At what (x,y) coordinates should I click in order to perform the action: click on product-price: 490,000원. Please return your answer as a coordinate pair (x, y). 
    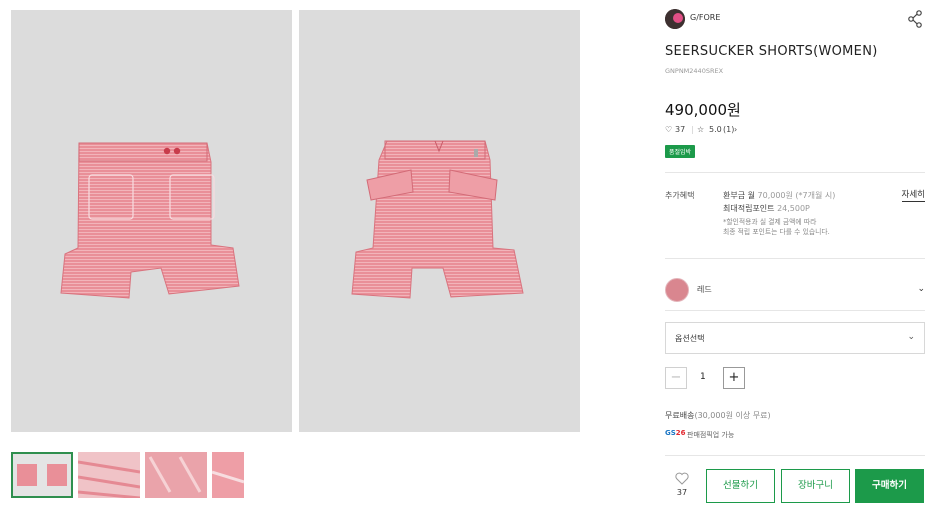
    Looking at the image, I should click on (703, 110).